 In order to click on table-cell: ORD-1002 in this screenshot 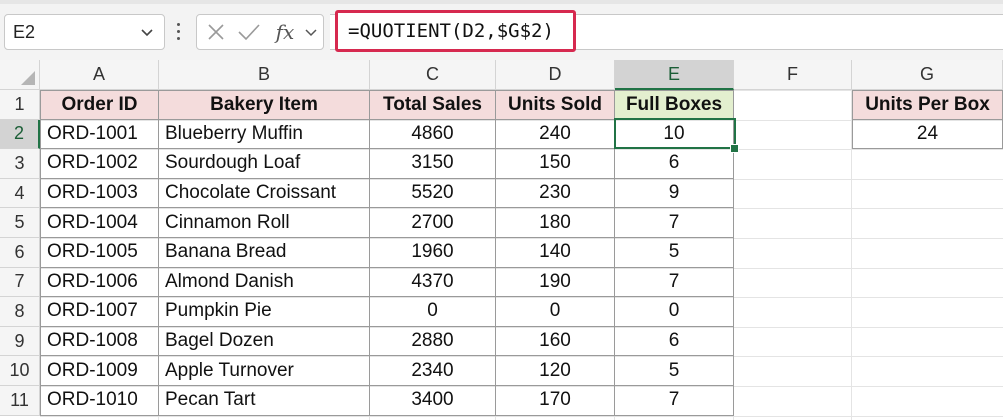, I will do `click(99, 164)`.